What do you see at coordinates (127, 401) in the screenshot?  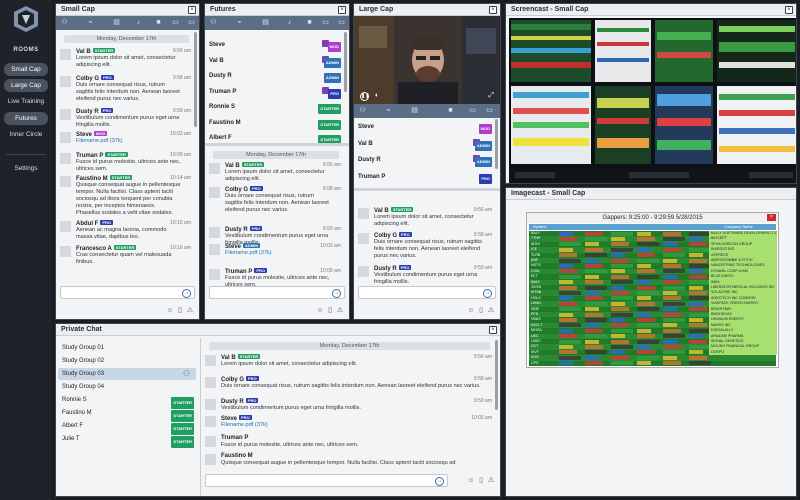 I see `chat-group-item: Ronnie S STARTER` at bounding box center [127, 401].